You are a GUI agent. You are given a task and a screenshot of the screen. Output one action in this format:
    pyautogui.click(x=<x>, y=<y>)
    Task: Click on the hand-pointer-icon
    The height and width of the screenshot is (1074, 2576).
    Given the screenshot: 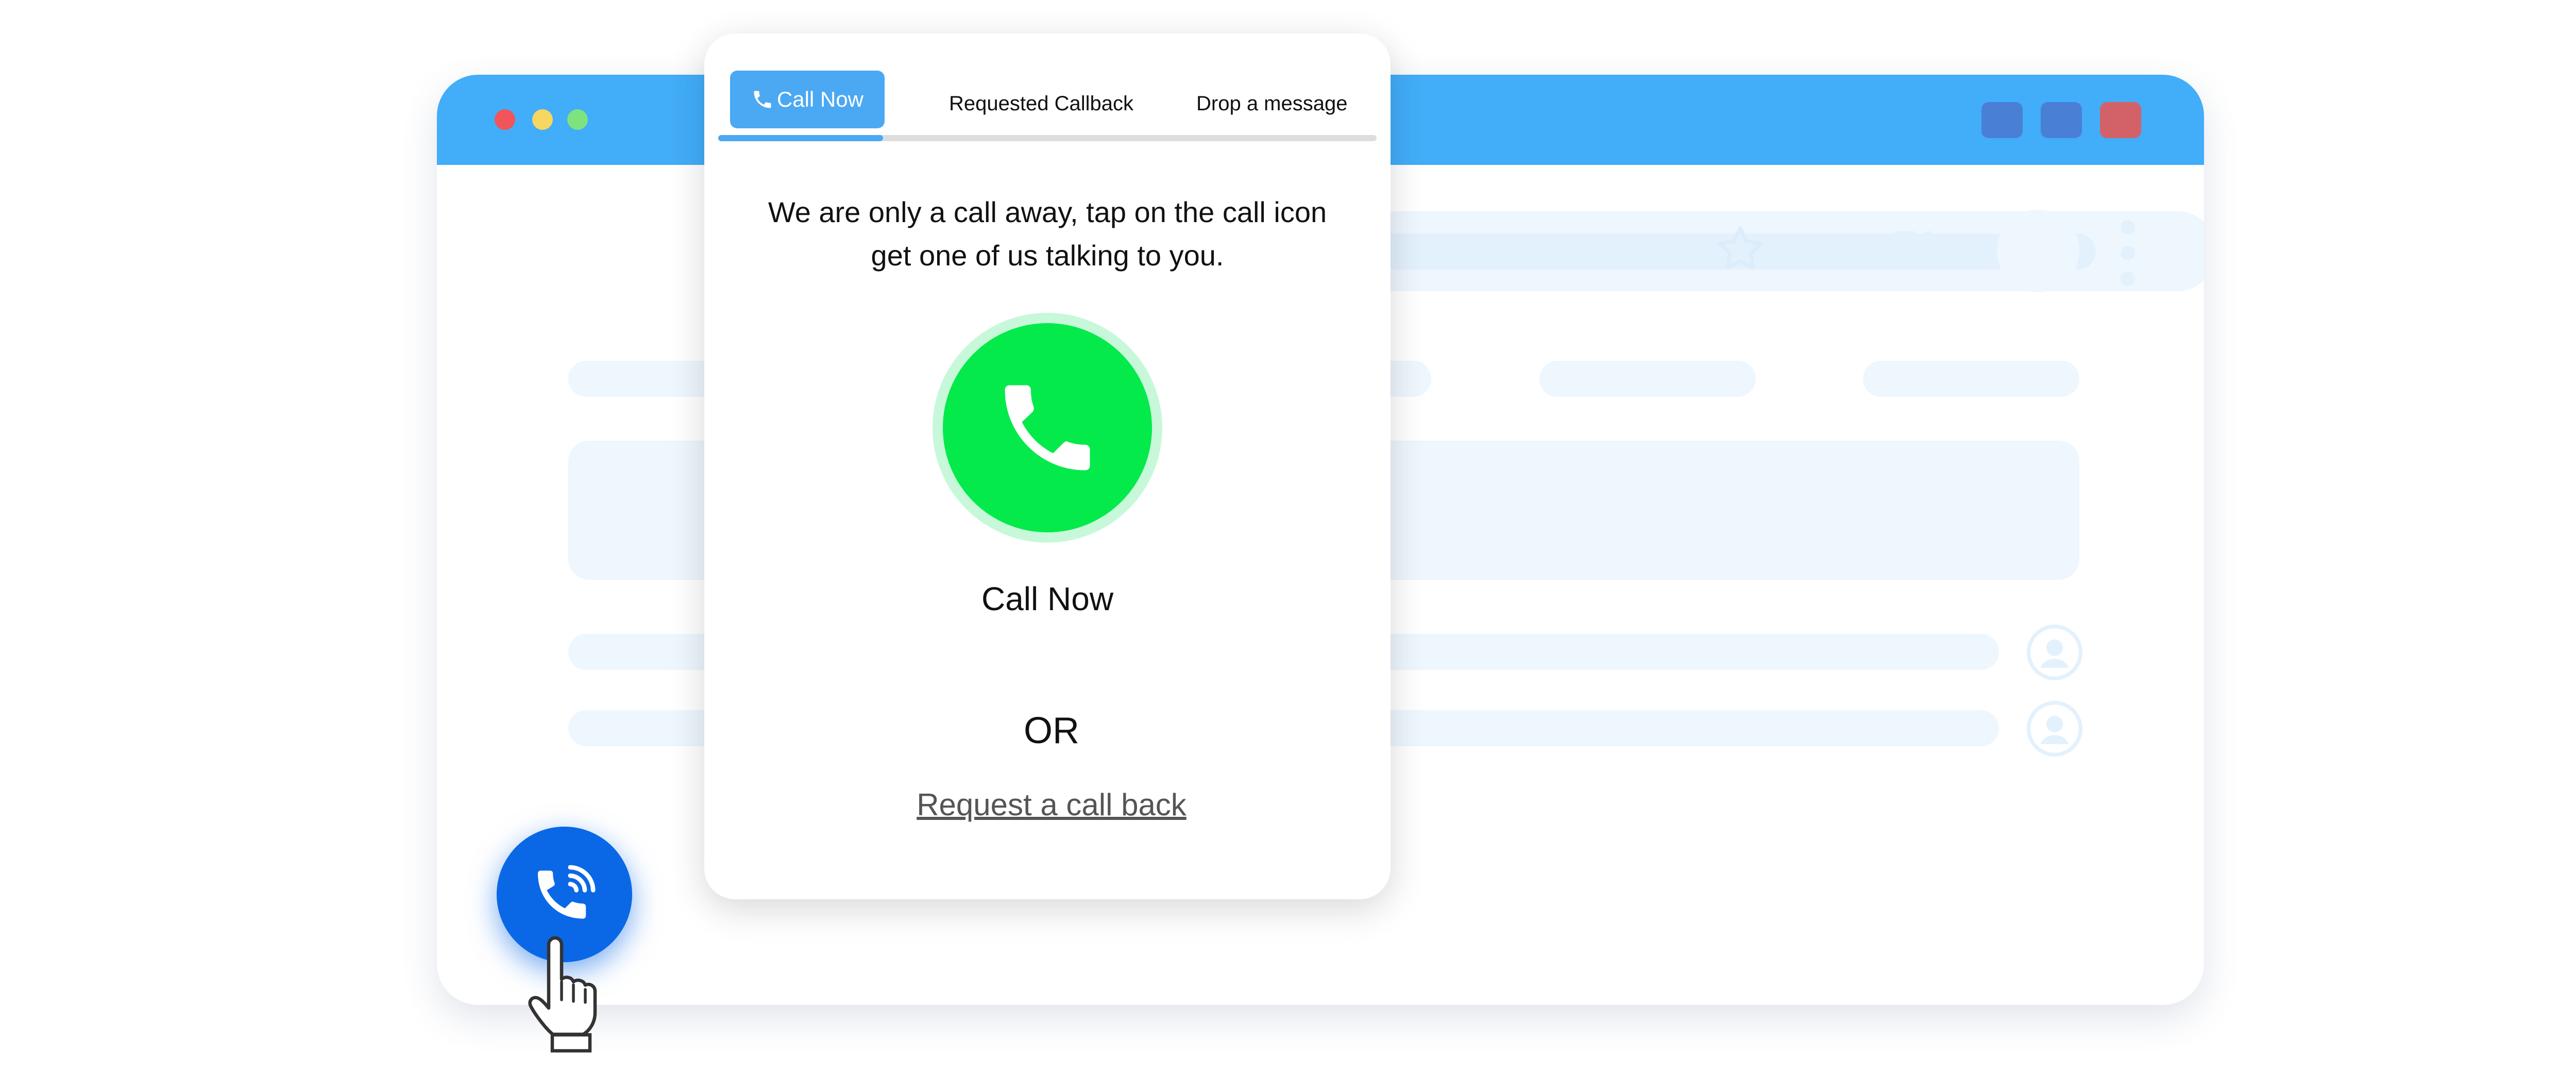 What is the action you would take?
    pyautogui.click(x=562, y=994)
    